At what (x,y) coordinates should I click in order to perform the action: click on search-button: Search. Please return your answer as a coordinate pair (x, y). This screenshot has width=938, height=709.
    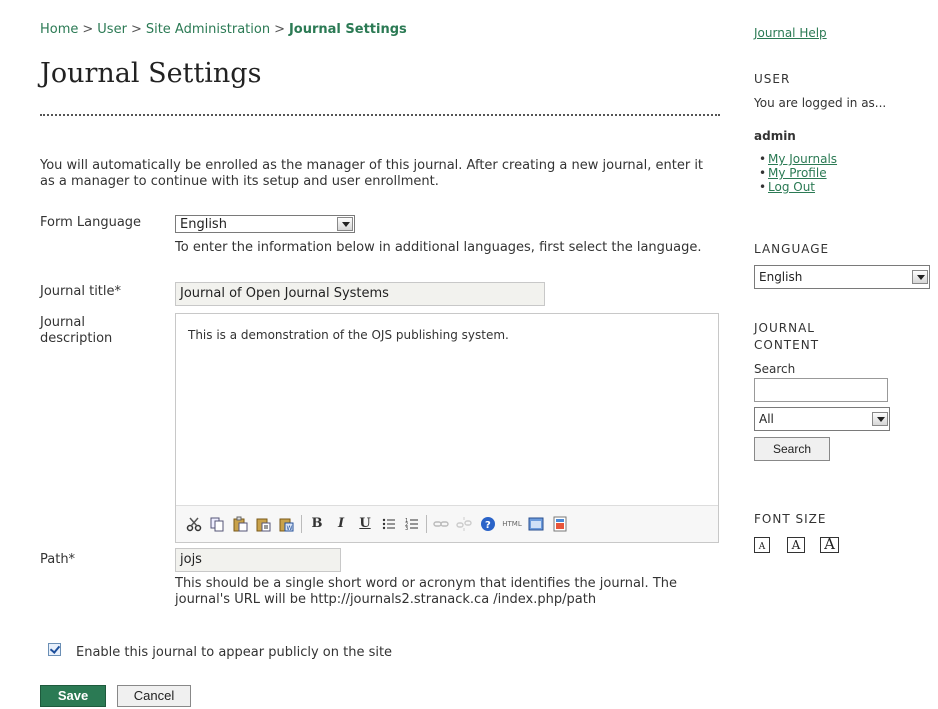
    Looking at the image, I should click on (792, 449).